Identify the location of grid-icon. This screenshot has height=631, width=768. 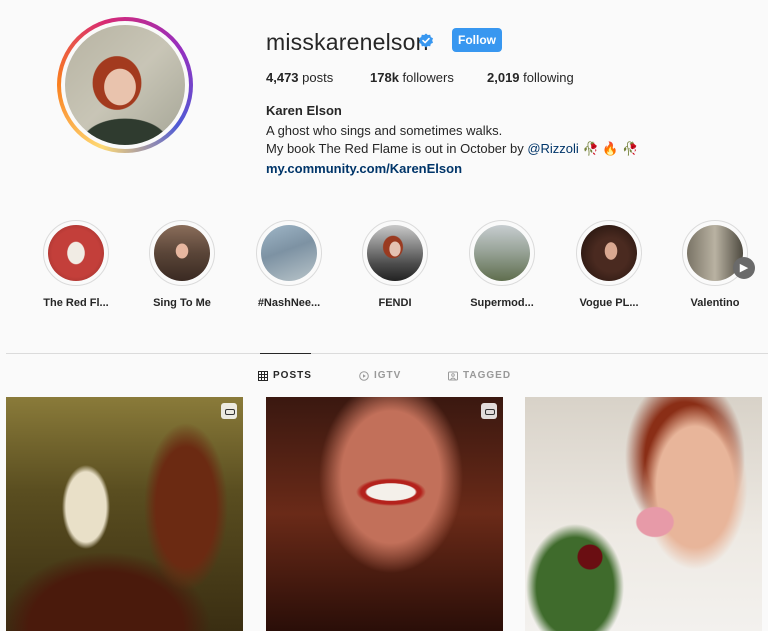
(263, 375).